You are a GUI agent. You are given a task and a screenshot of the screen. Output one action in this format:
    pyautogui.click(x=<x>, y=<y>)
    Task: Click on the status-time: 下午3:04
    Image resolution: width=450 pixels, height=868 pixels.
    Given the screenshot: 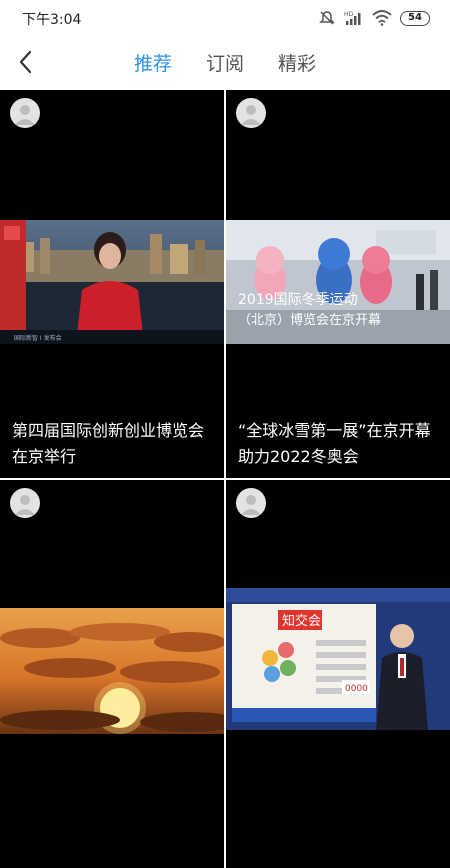 What is the action you would take?
    pyautogui.click(x=52, y=20)
    